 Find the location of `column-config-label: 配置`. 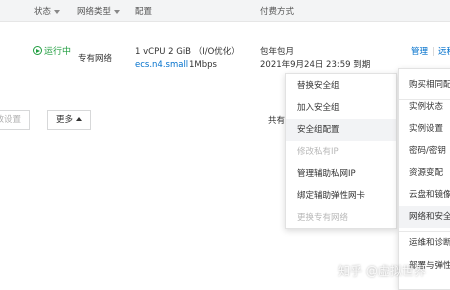

column-config-label: 配置 is located at coordinates (144, 12).